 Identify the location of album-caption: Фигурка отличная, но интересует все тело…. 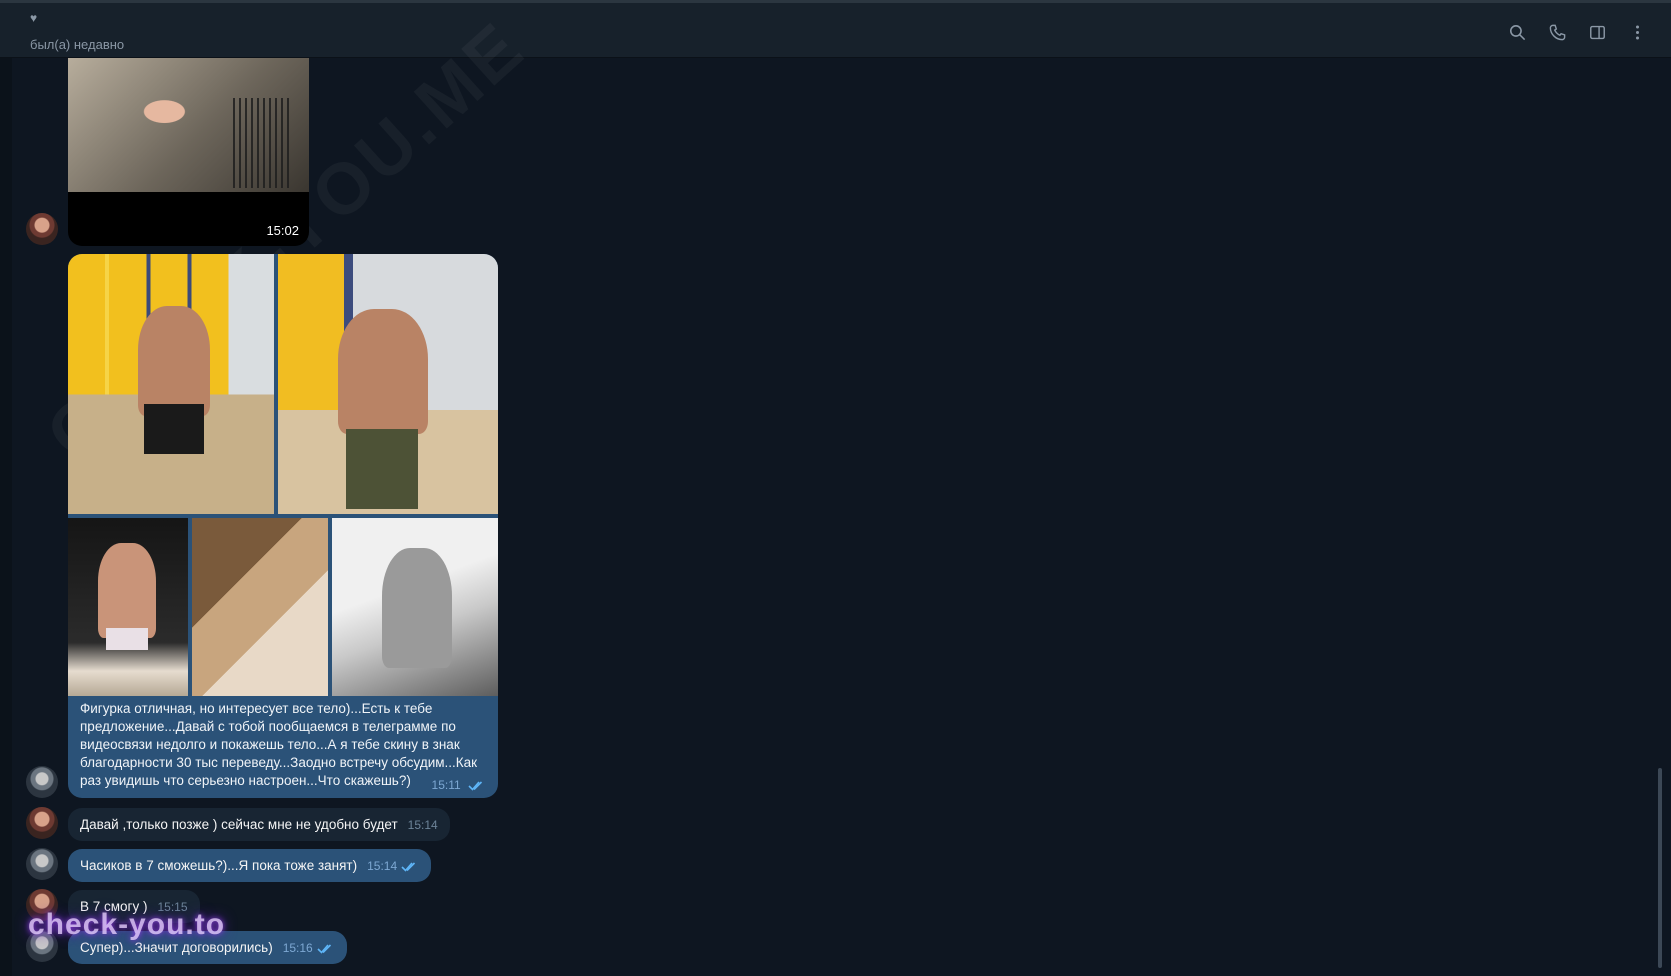
(279, 744).